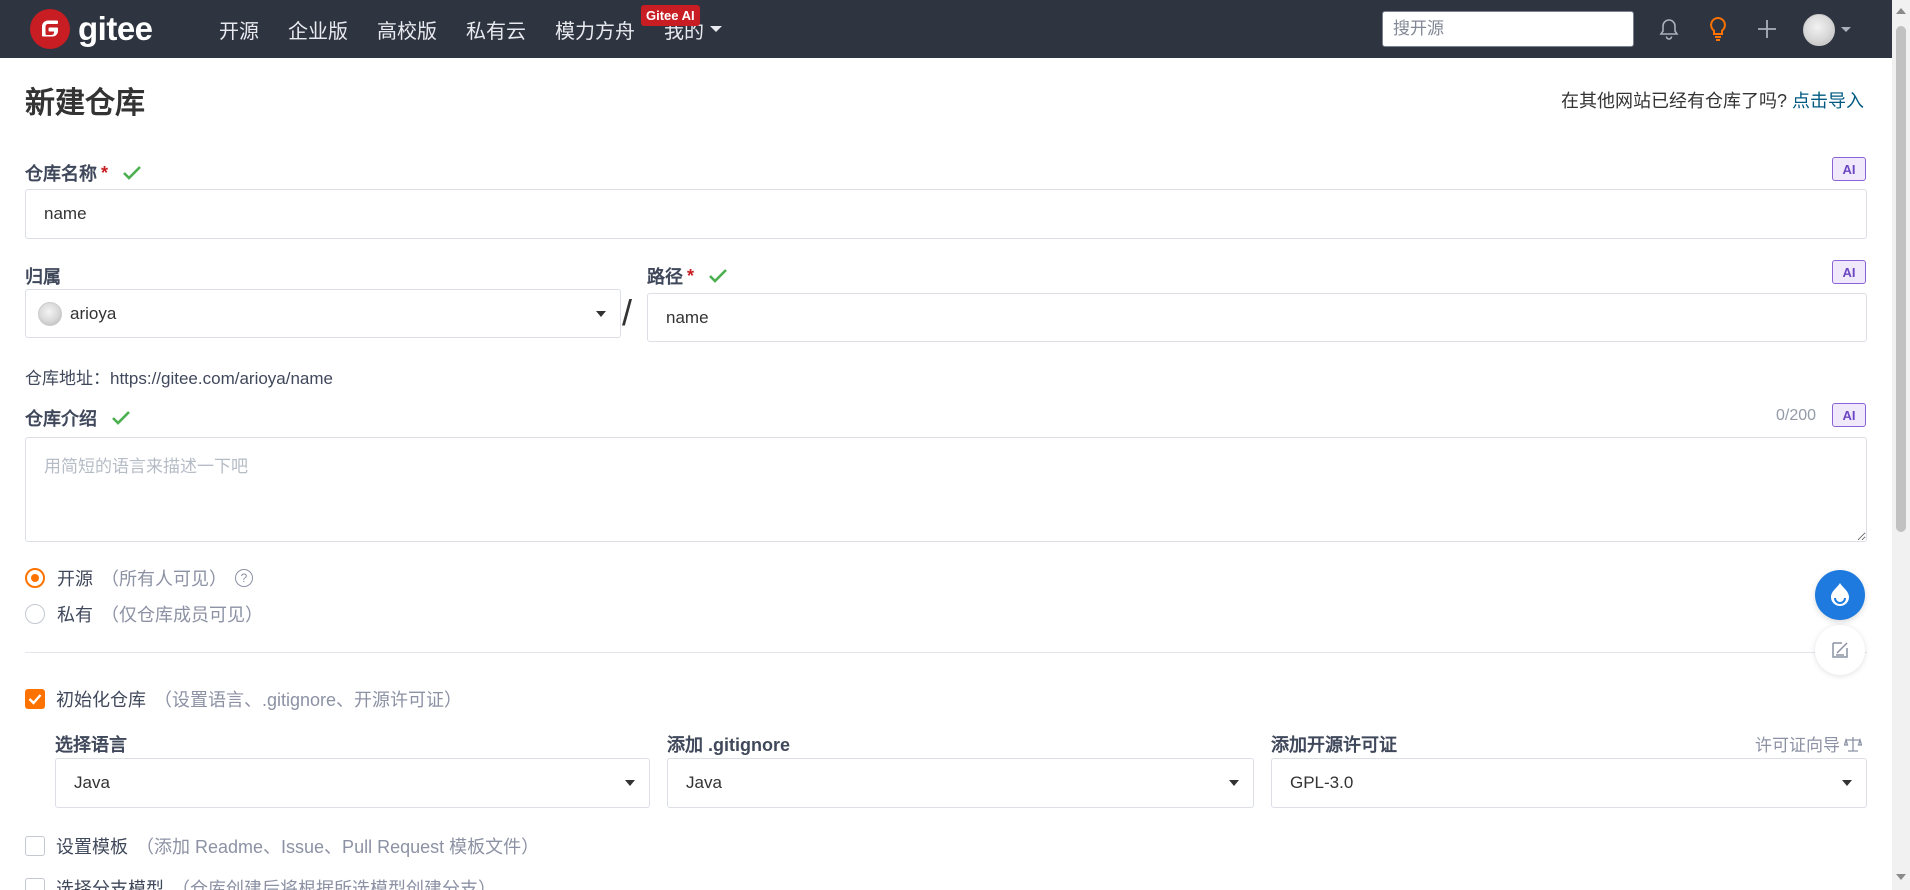 Image resolution: width=1910 pixels, height=890 pixels. I want to click on init-repo-checkbox, so click(35, 699).